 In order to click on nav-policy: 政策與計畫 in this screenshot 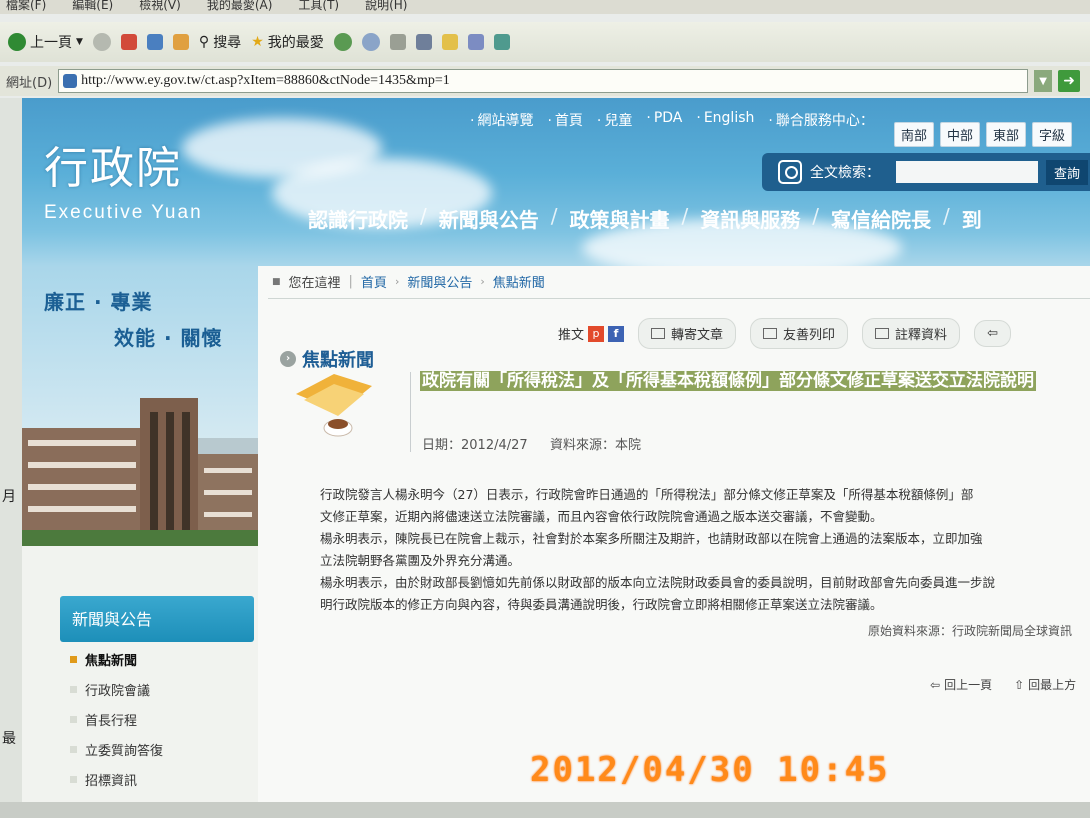, I will do `click(620, 218)`.